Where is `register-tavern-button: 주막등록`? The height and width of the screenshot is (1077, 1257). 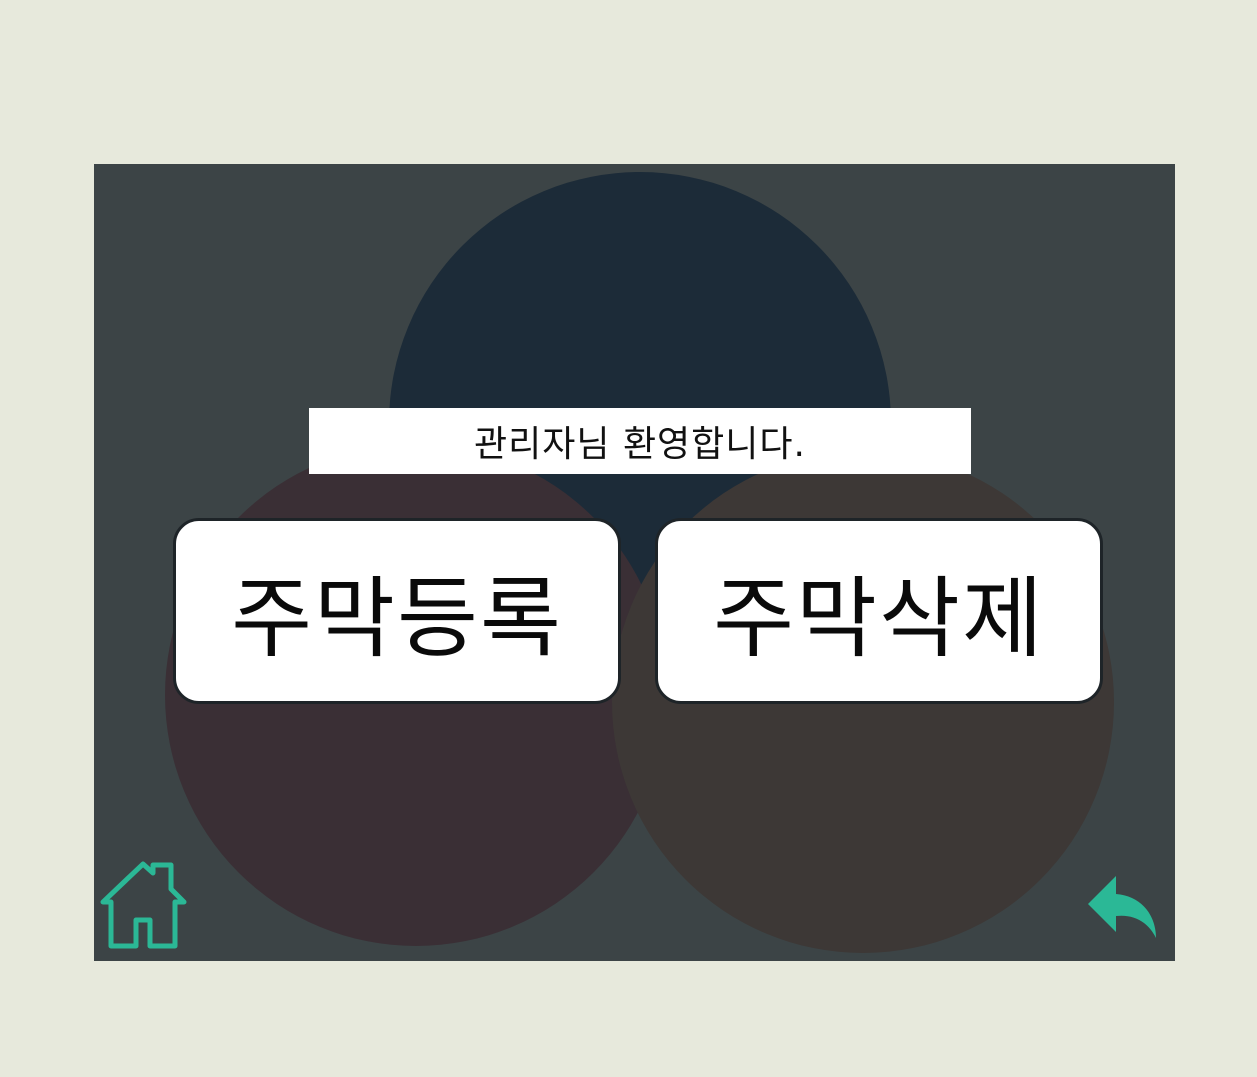
register-tavern-button: 주막등록 is located at coordinates (397, 611).